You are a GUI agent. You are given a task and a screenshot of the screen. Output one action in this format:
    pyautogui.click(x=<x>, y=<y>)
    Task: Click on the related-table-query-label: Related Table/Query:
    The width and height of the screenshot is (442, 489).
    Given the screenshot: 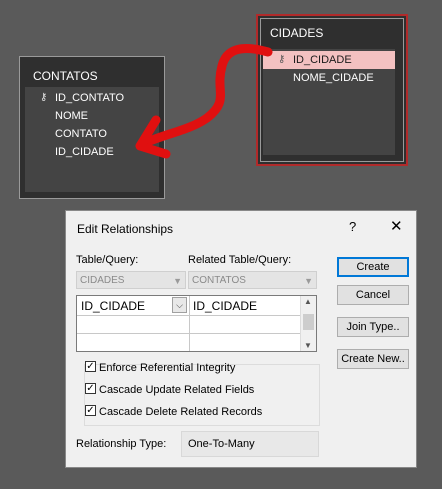 What is the action you would take?
    pyautogui.click(x=240, y=260)
    